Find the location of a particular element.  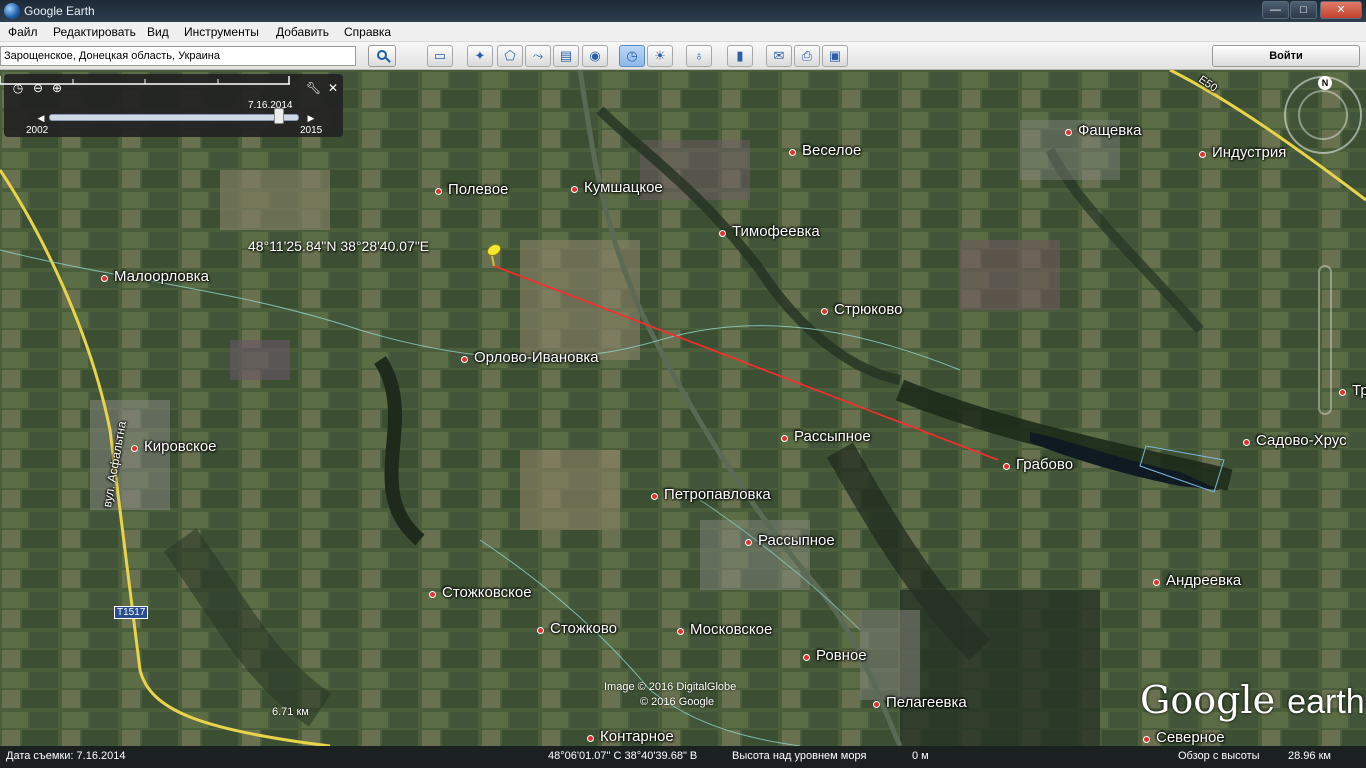

place-label: Кумшацкое is located at coordinates (623, 187).